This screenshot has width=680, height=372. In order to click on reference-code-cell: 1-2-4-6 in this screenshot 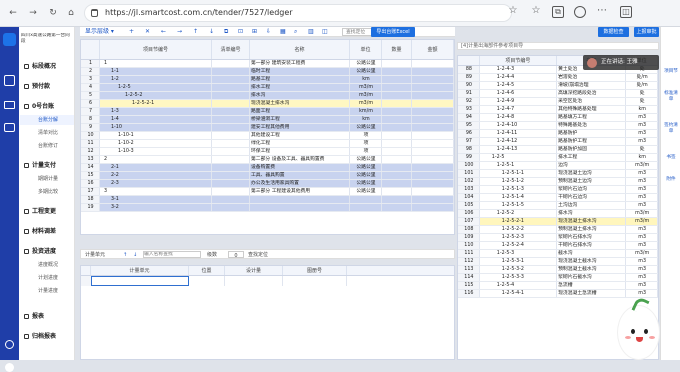, I will do `click(519, 93)`.